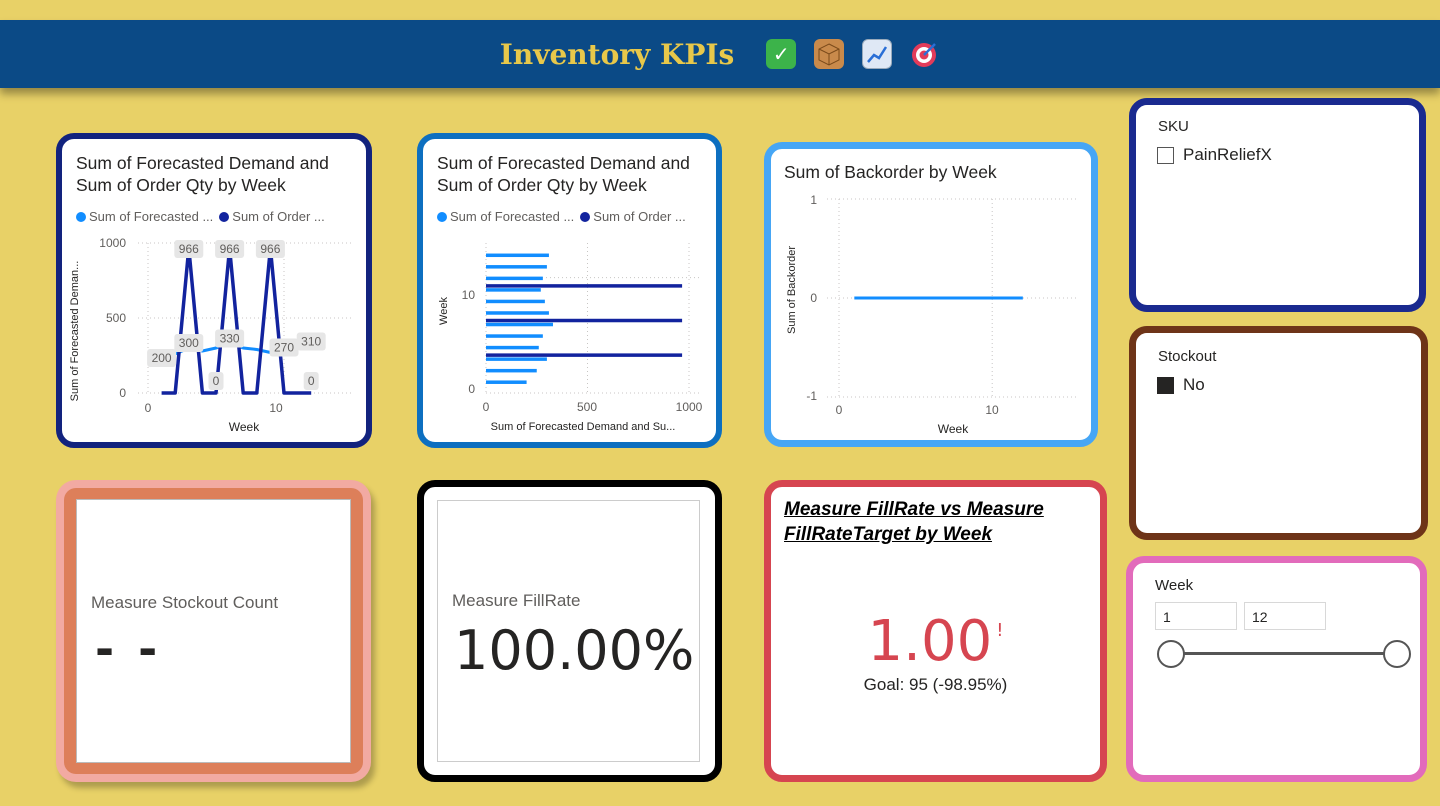  What do you see at coordinates (1174, 585) in the screenshot?
I see `week-slicer-title: Week` at bounding box center [1174, 585].